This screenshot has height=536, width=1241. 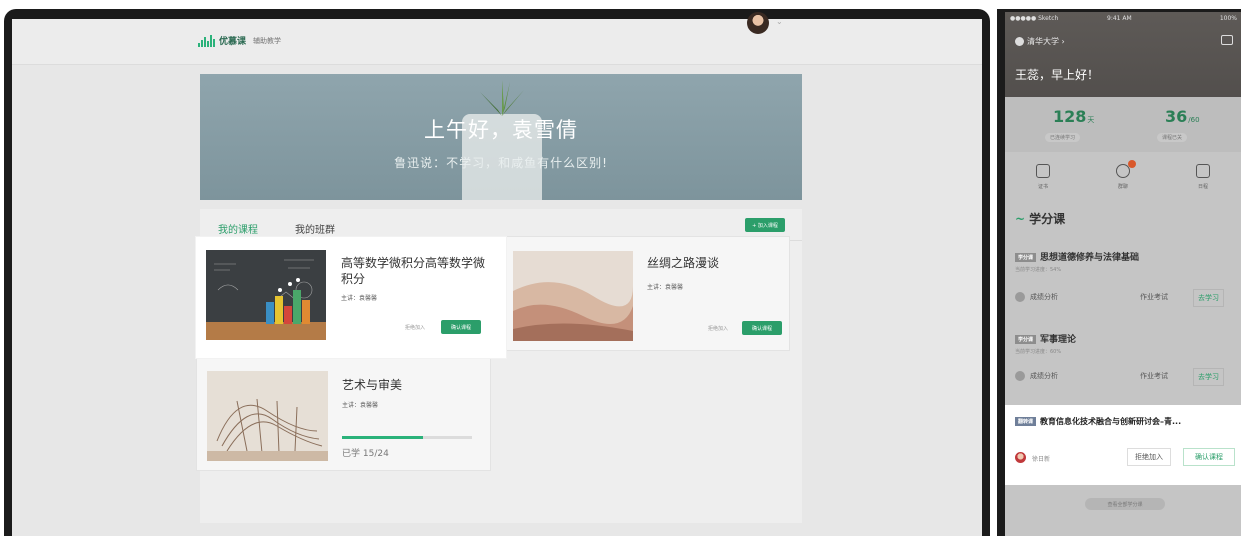 I want to click on quick-action-schedule: 日程, so click(x=1203, y=177).